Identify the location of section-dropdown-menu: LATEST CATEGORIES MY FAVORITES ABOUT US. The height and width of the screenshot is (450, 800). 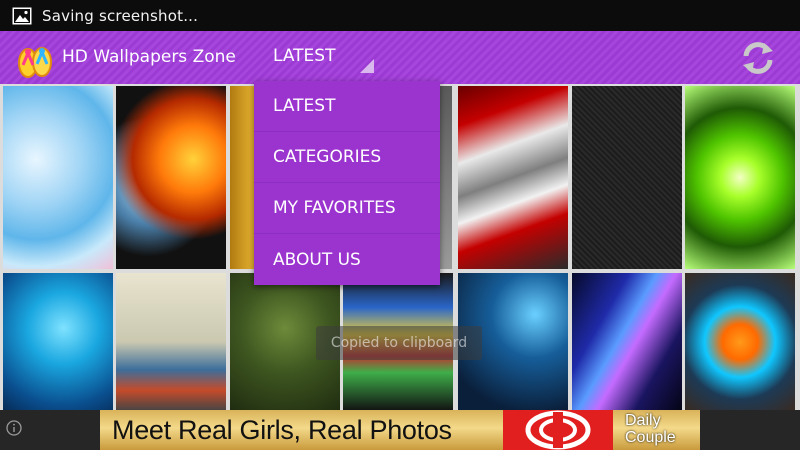
(347, 183).